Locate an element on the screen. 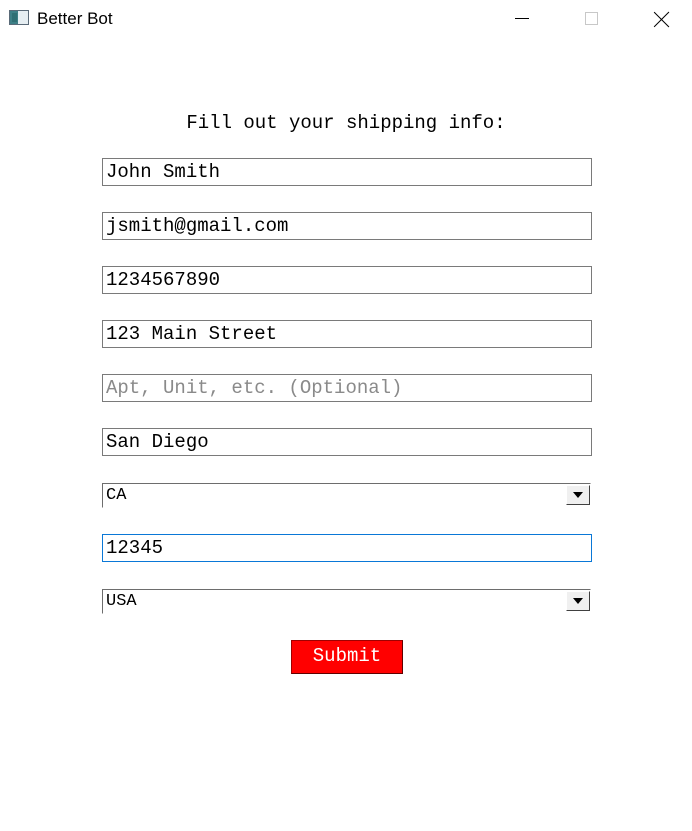 The image size is (692, 831). address-line2-field is located at coordinates (347, 388).